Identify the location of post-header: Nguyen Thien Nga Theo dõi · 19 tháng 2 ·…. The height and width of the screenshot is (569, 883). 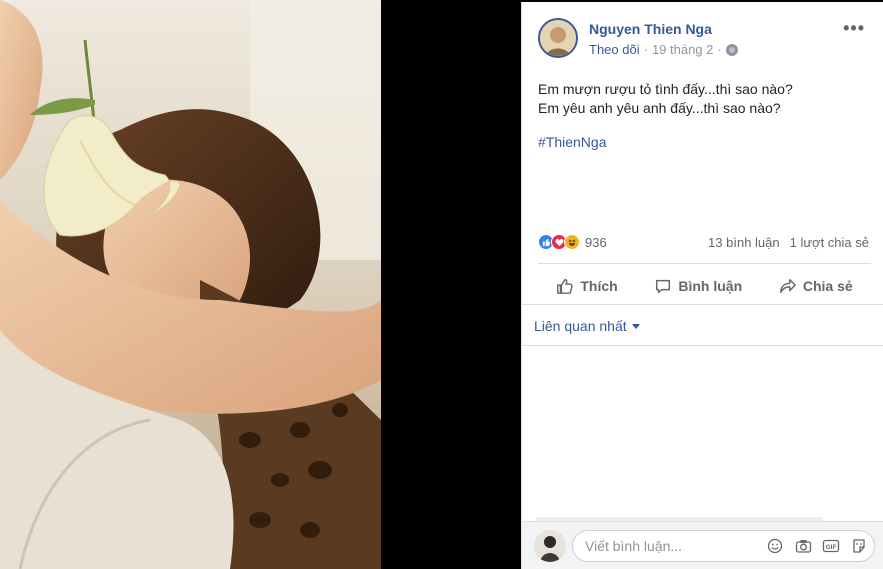
(704, 40).